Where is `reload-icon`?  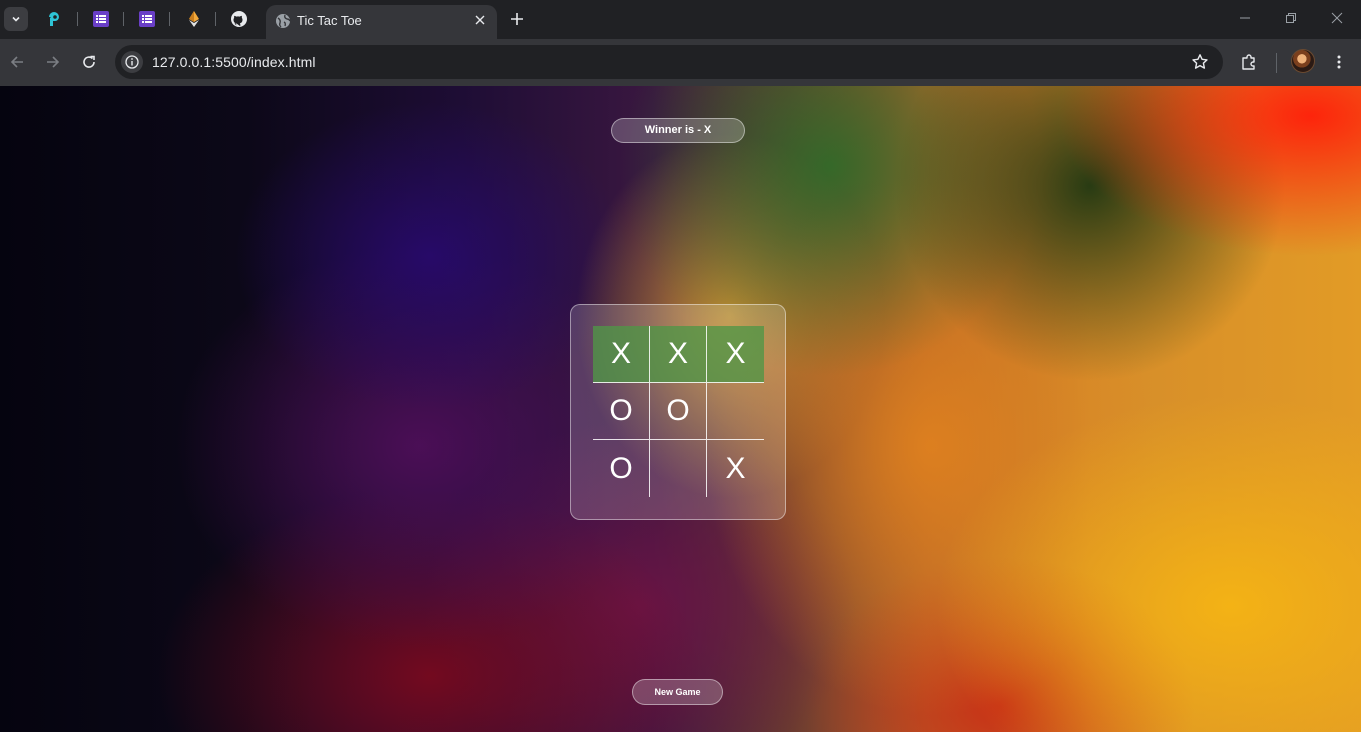 reload-icon is located at coordinates (89, 61).